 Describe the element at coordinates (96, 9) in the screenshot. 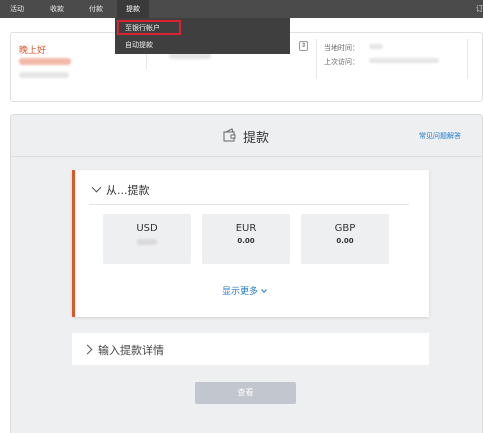

I see `nav-item-pay: 付款` at that location.